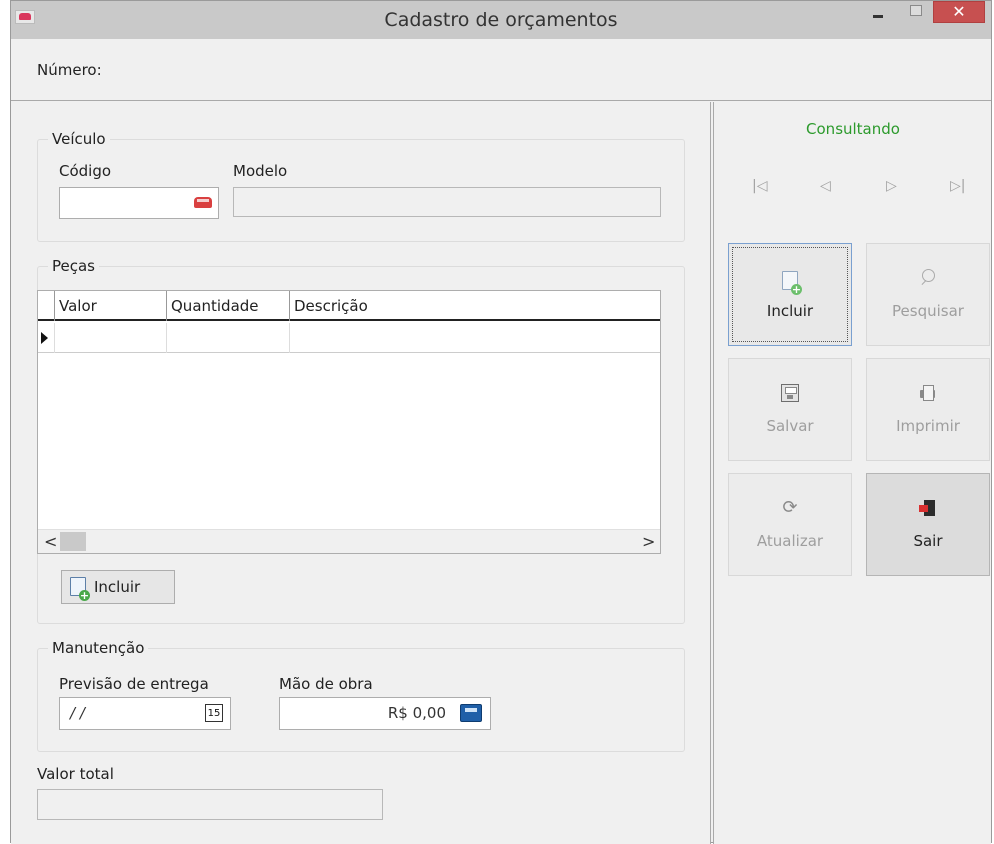 This screenshot has height=844, width=994. What do you see at coordinates (878, 14) in the screenshot?
I see `minimize-button` at bounding box center [878, 14].